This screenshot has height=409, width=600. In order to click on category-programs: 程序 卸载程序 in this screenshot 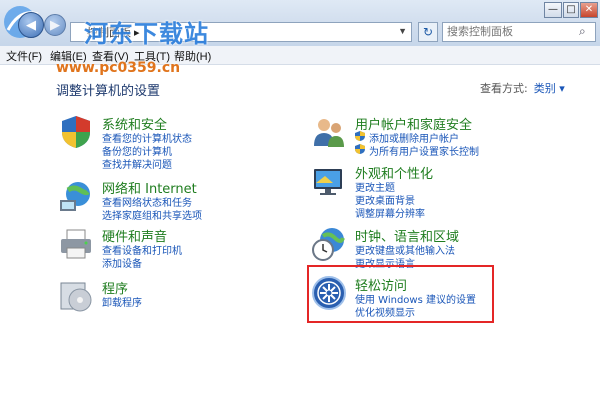, I will do `click(178, 298)`.